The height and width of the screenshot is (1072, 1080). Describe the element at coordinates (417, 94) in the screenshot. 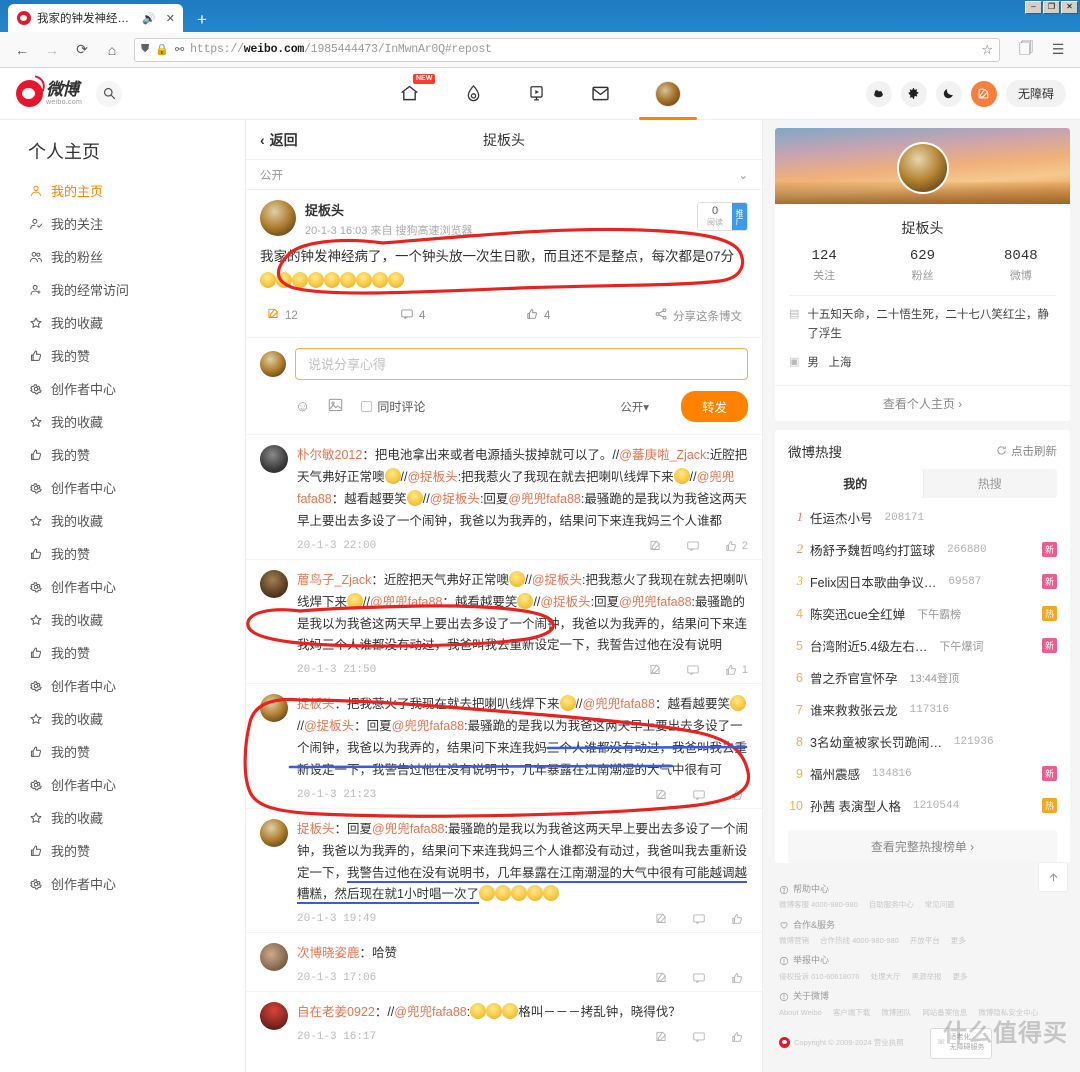

I see `nav-home: NEW` at that location.